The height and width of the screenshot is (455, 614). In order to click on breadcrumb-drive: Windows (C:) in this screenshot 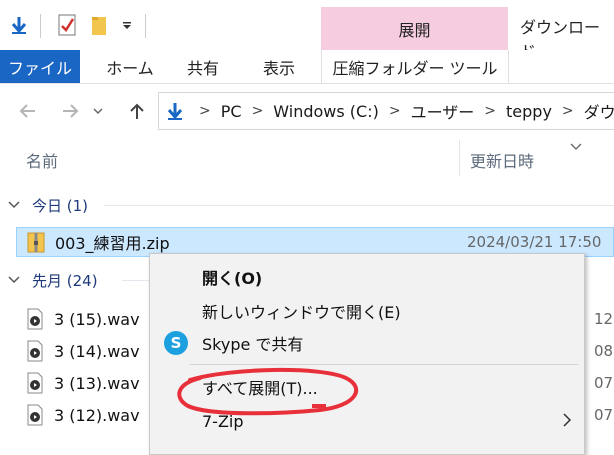, I will do `click(326, 111)`.